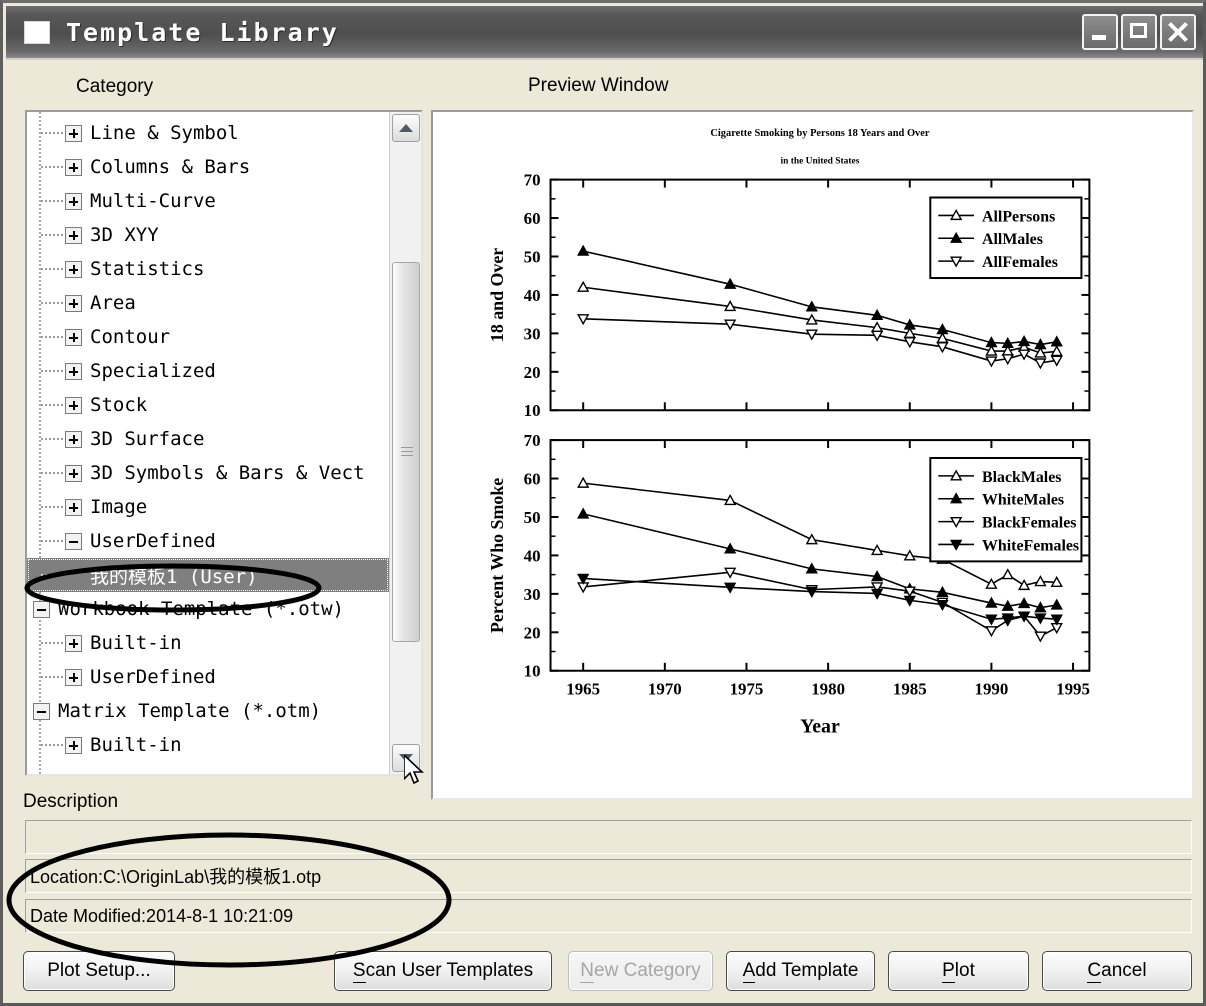 The height and width of the screenshot is (1006, 1206). What do you see at coordinates (958, 971) in the screenshot?
I see `plot-button: Plot` at bounding box center [958, 971].